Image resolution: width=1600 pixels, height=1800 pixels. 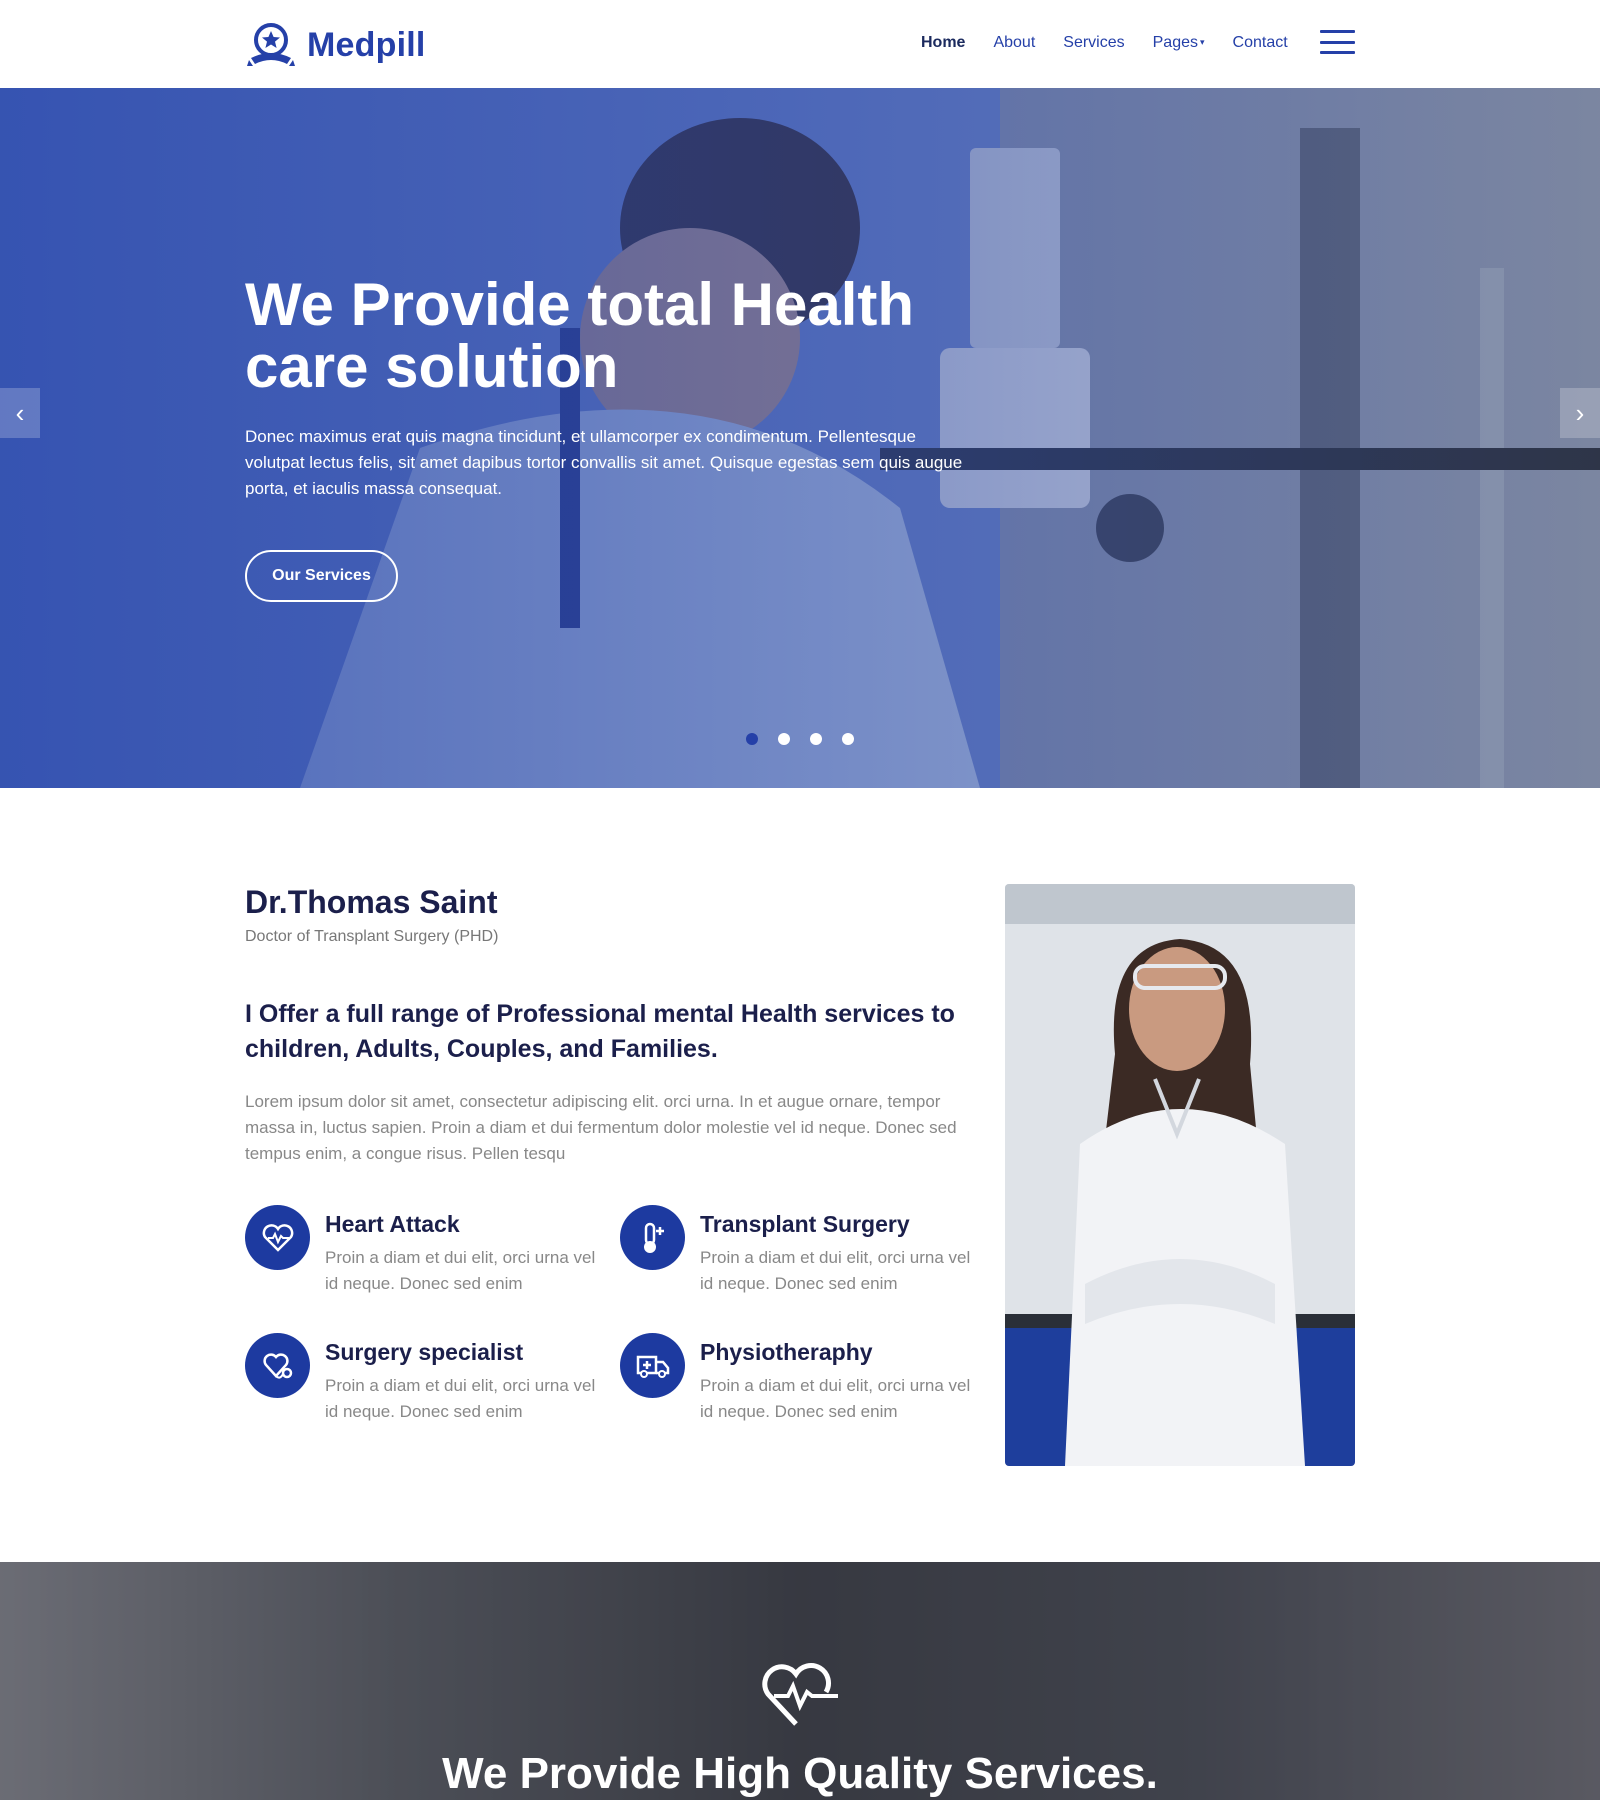 What do you see at coordinates (321, 576) in the screenshot?
I see `our-services-button: Our Services` at bounding box center [321, 576].